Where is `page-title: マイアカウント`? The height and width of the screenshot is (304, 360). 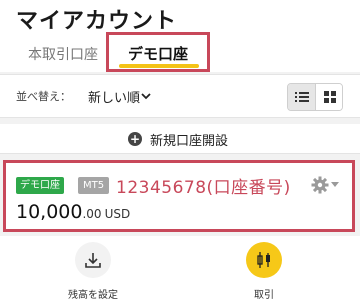 page-title: マイアカウント is located at coordinates (97, 21).